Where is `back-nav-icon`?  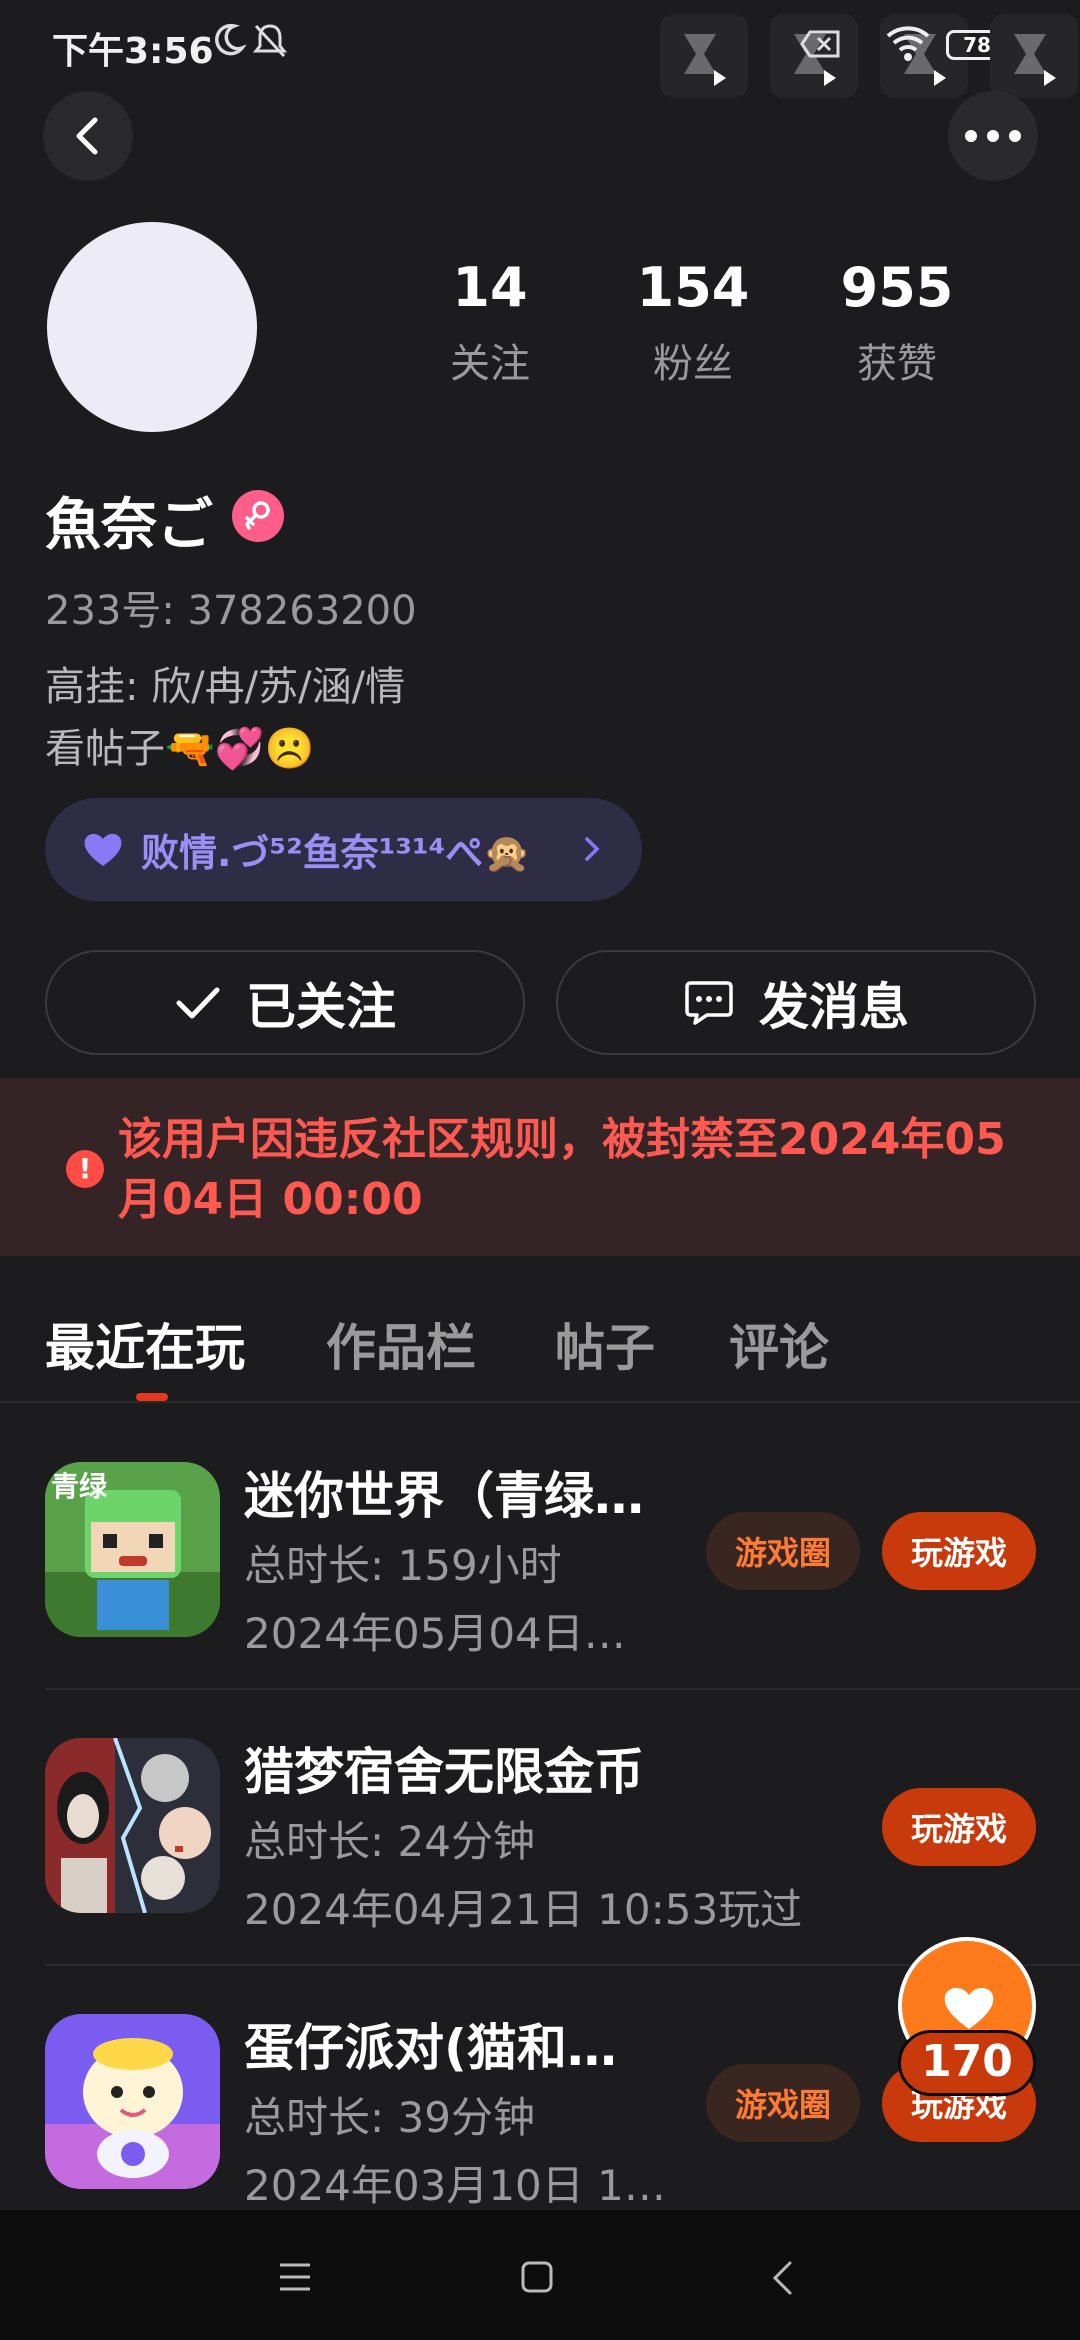 back-nav-icon is located at coordinates (782, 2278).